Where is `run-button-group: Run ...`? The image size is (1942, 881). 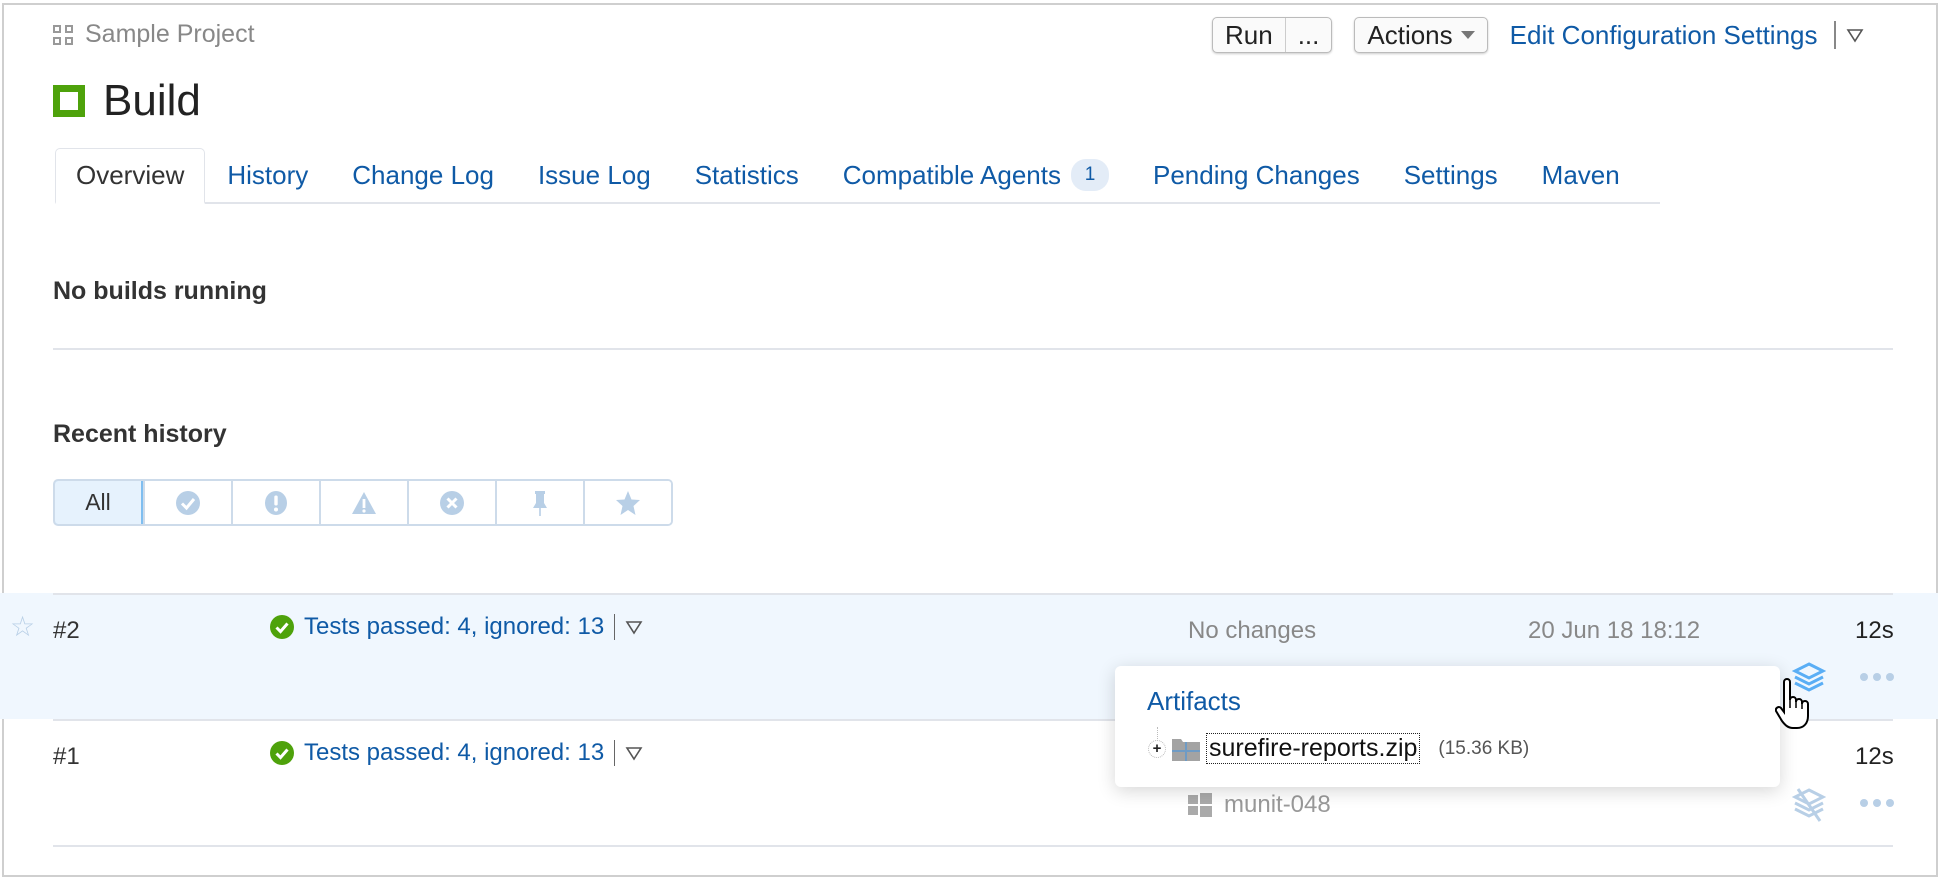
run-button-group: Run ... is located at coordinates (1272, 35).